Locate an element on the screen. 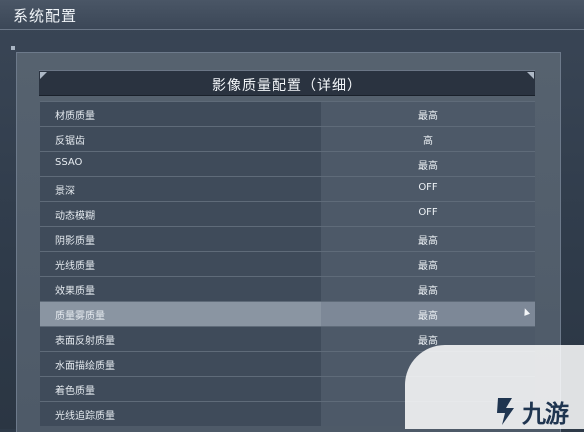 Image resolution: width=584 pixels, height=432 pixels. setting-label: 阴影质量 is located at coordinates (75, 241).